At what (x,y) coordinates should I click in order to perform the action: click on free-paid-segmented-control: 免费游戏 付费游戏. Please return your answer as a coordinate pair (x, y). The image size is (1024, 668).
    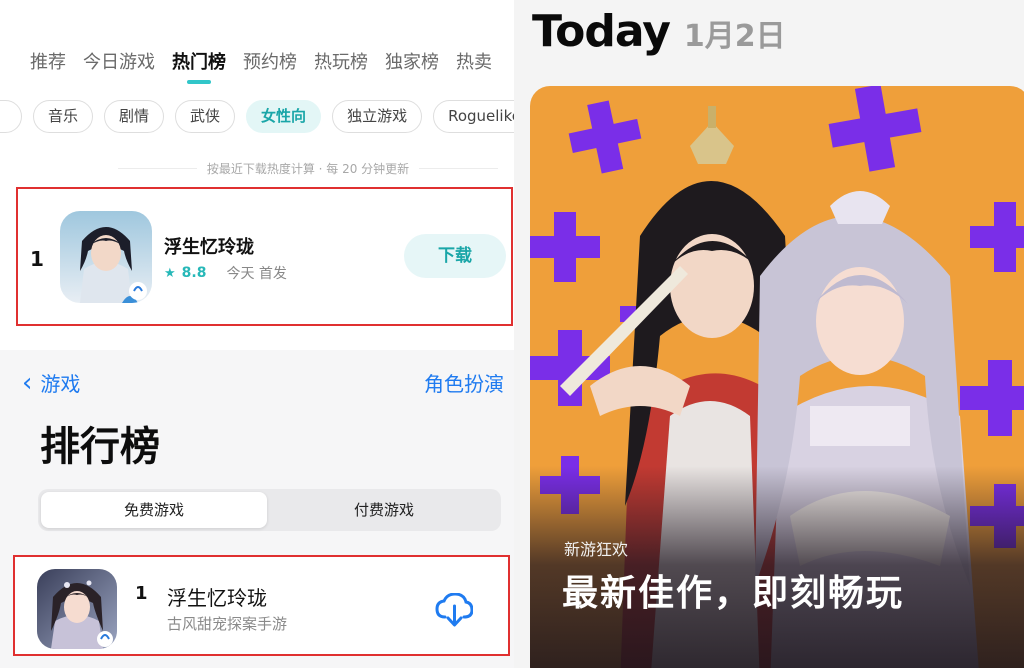
    Looking at the image, I should click on (269, 510).